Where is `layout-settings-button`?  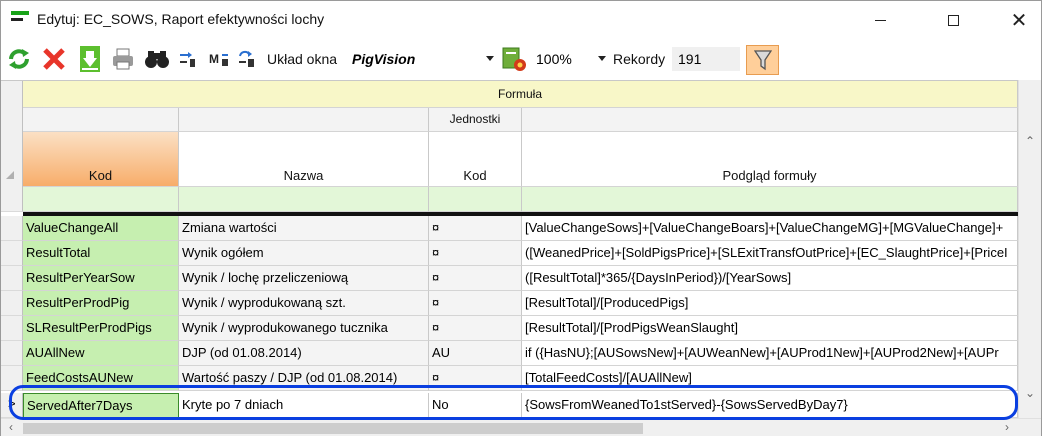
layout-settings-button is located at coordinates (514, 59).